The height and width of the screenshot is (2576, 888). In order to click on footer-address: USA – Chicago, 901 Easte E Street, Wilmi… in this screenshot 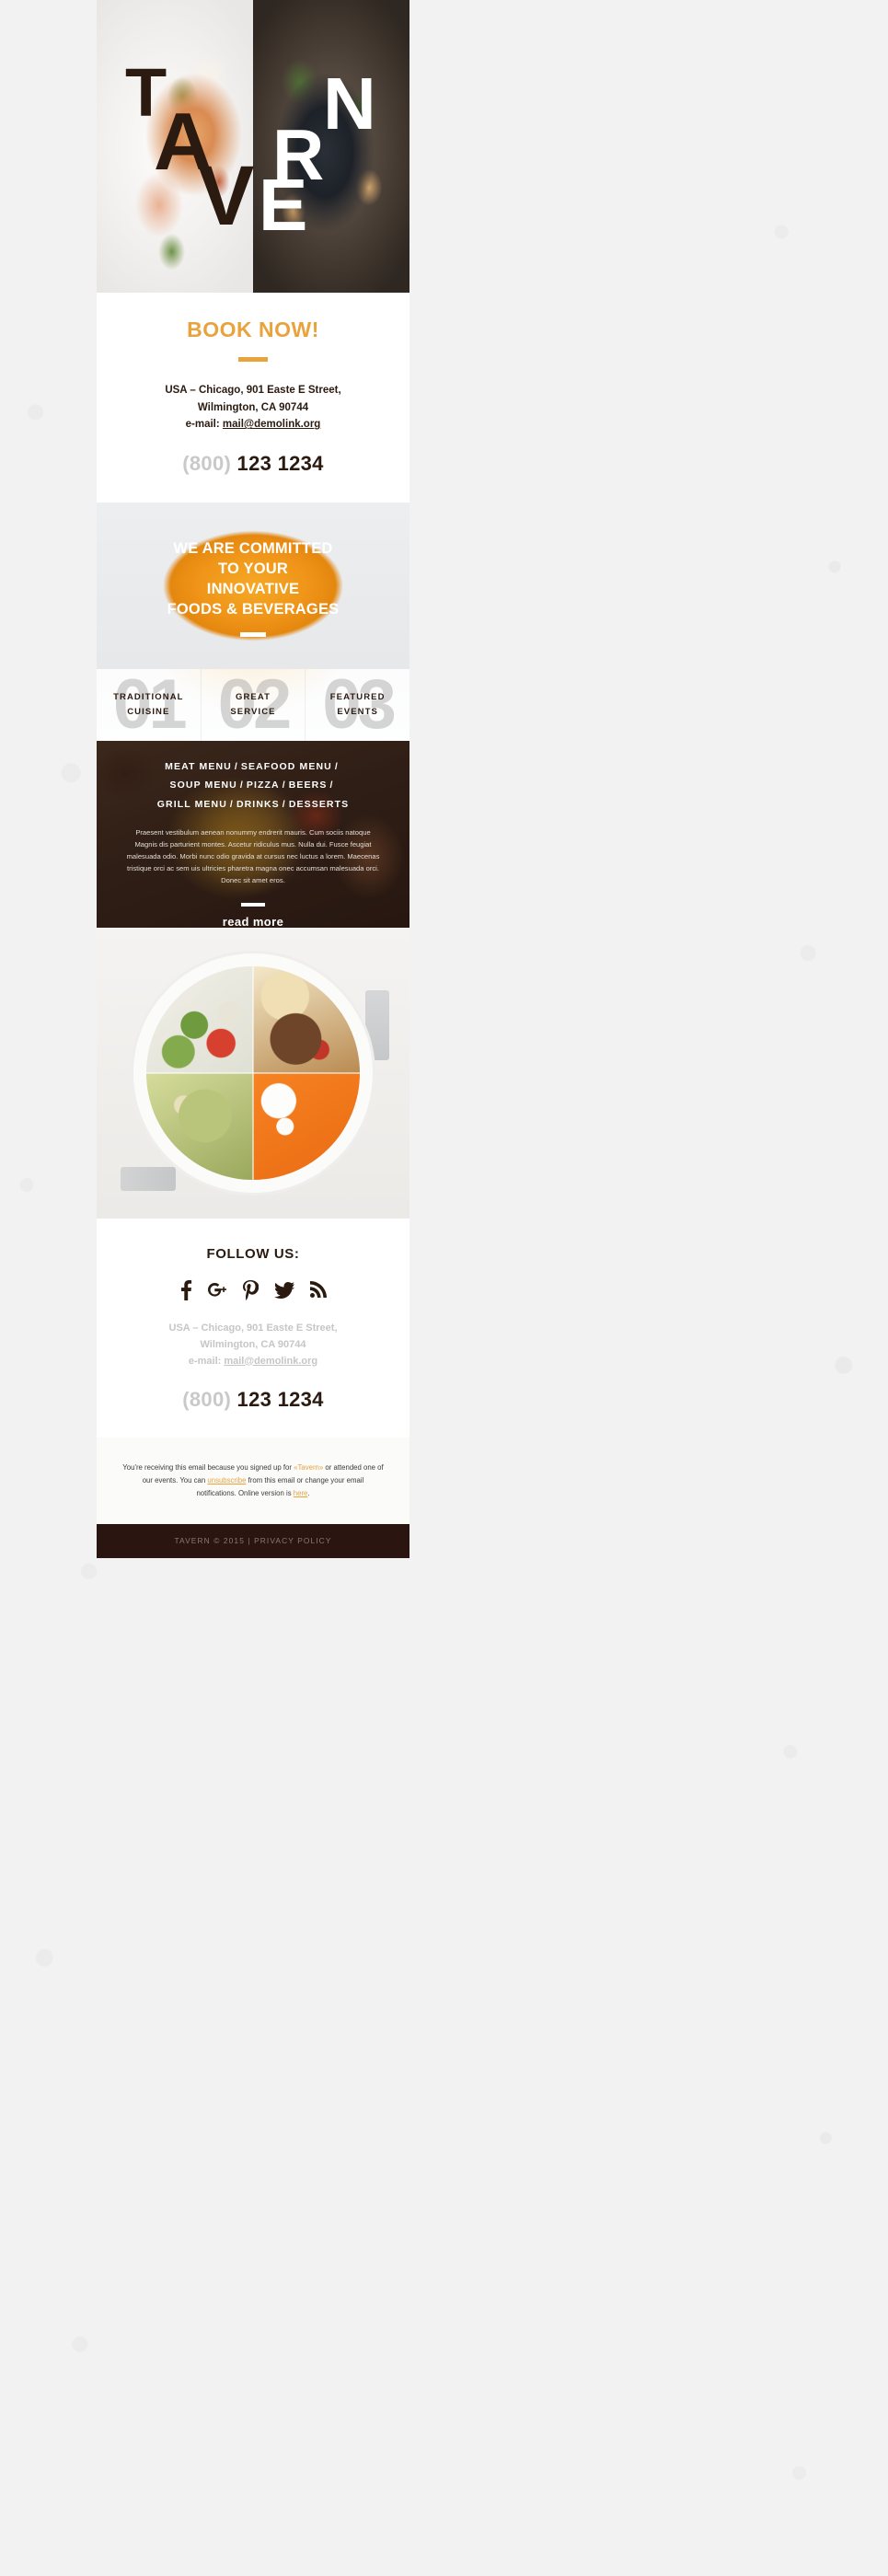, I will do `click(253, 1345)`.